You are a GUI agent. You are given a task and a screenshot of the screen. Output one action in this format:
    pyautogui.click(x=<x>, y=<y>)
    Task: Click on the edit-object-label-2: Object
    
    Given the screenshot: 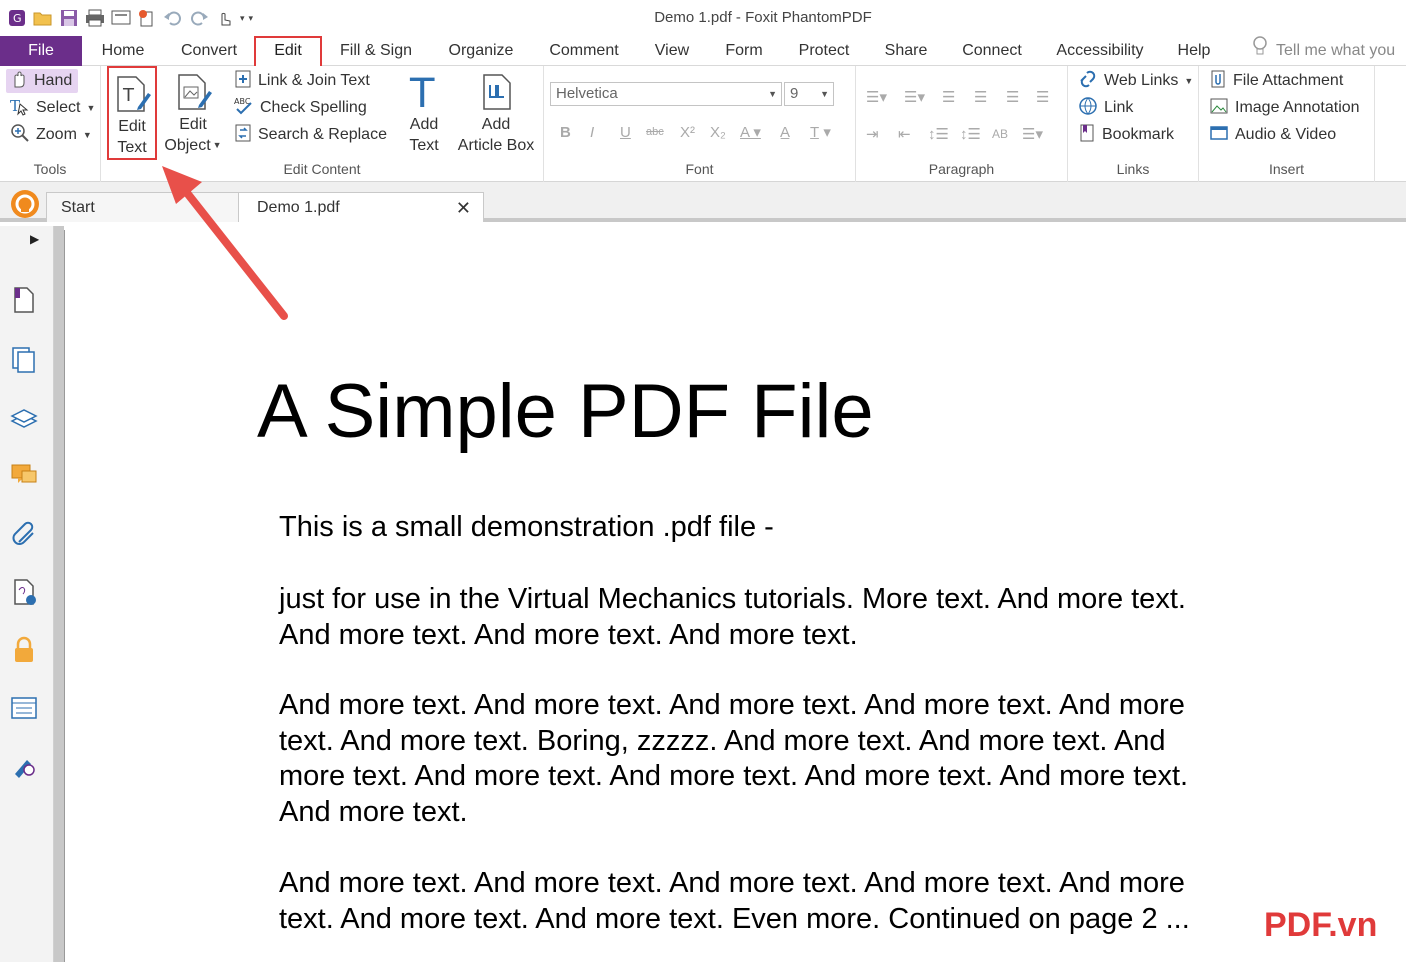 What is the action you would take?
    pyautogui.click(x=187, y=145)
    